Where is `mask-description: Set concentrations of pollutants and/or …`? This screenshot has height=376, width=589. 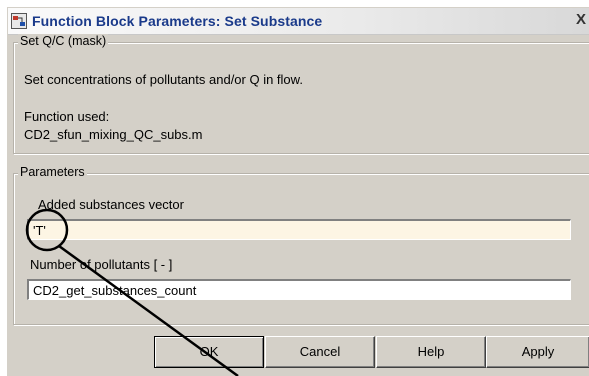
mask-description: Set concentrations of pollutants and/or … is located at coordinates (163, 79).